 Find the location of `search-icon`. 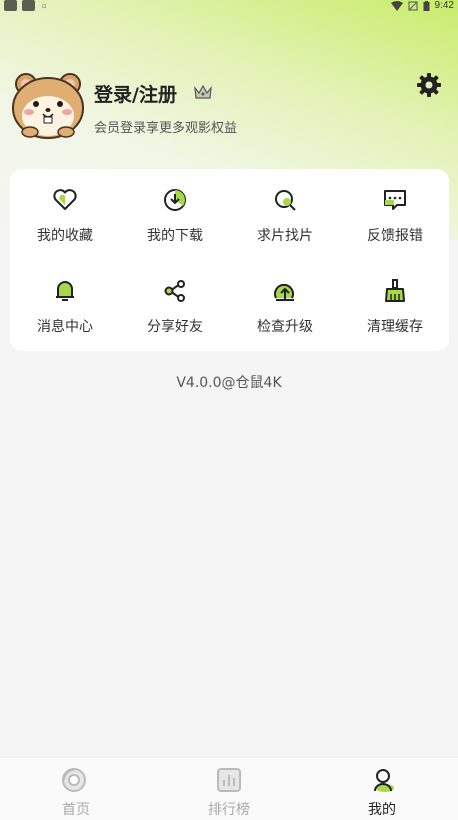

search-icon is located at coordinates (285, 200).